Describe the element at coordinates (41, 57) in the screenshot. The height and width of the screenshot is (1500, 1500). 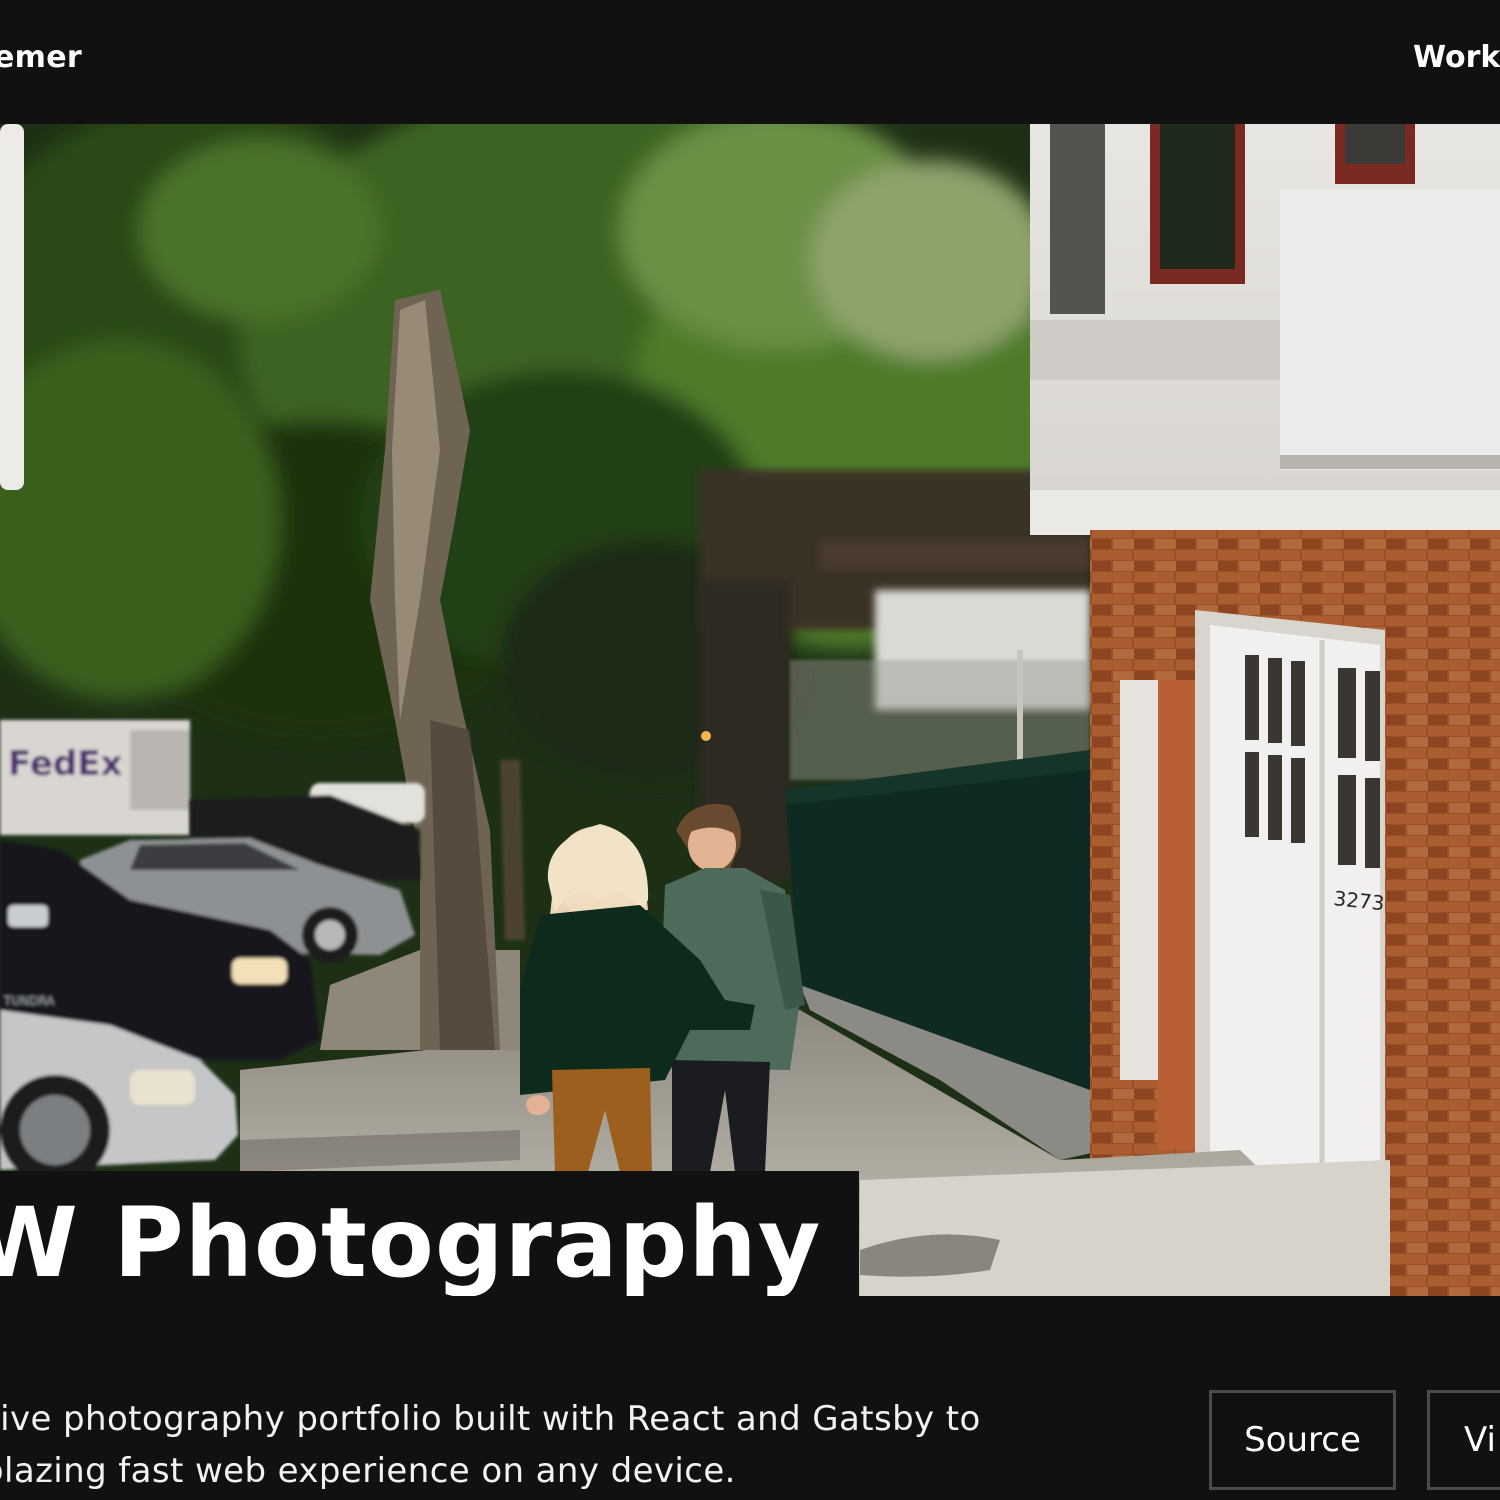
I see `brand-logo-link: emer` at that location.